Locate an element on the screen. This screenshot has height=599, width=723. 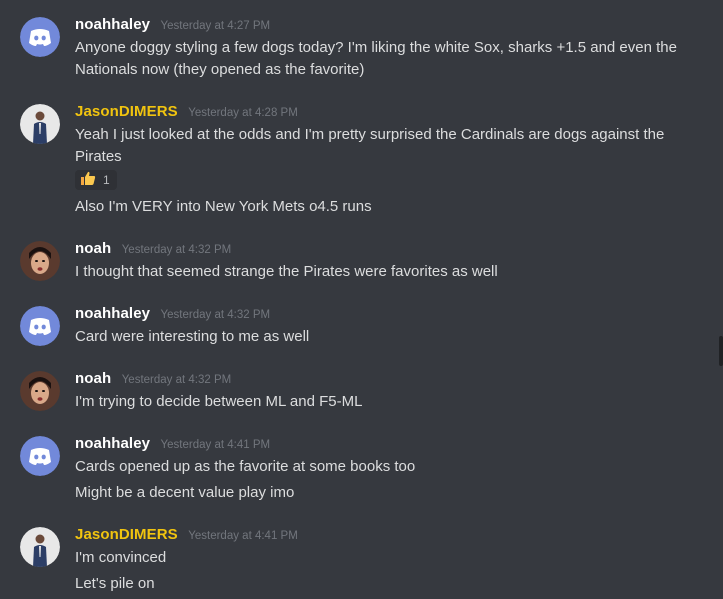
timestamp: Yesterday at 4:28 PM is located at coordinates (243, 113).